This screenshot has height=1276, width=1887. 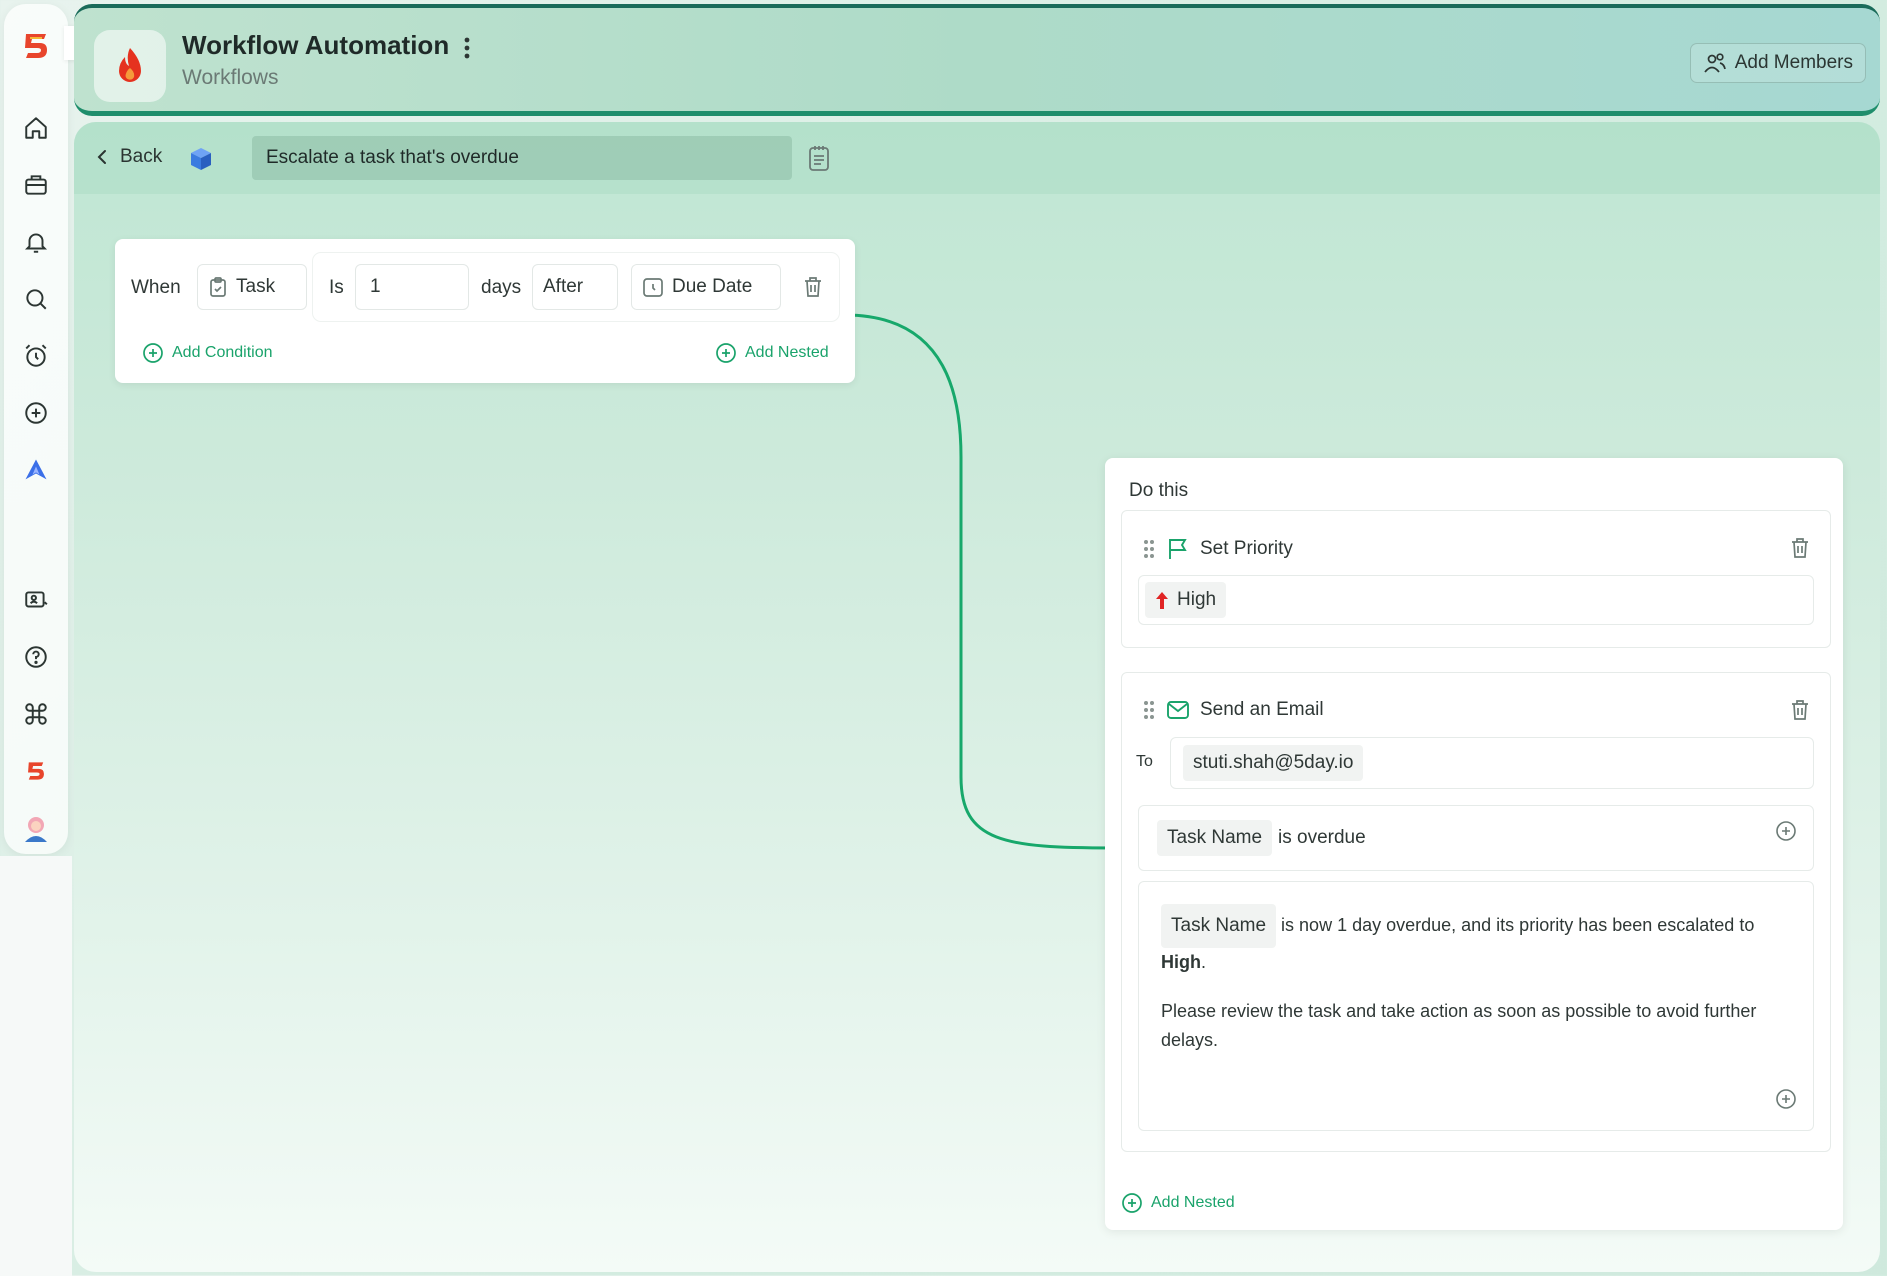 I want to click on kebab-menu-icon, so click(x=467, y=48).